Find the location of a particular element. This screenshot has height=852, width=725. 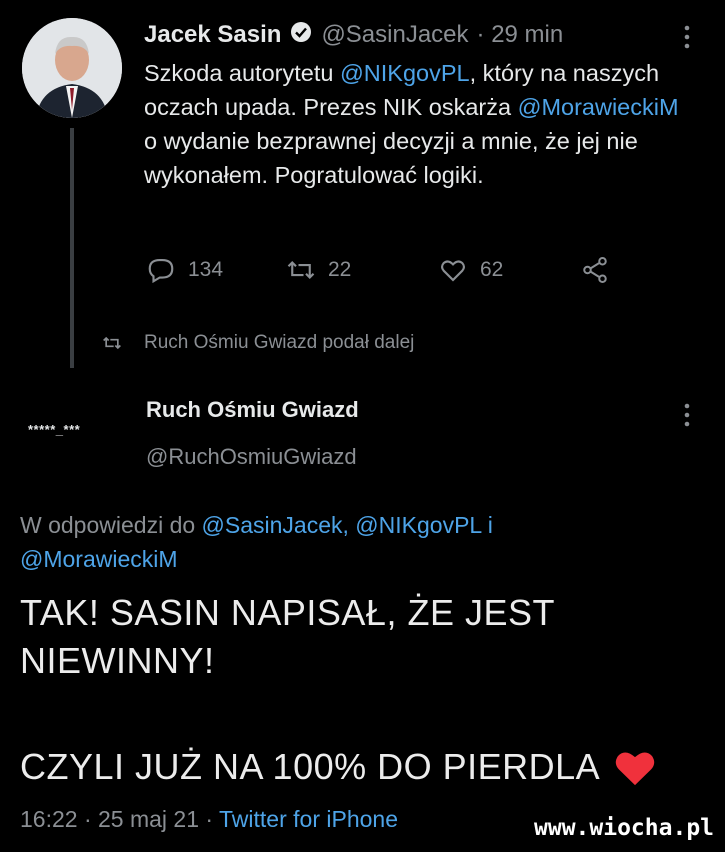

retweet-count: 22 is located at coordinates (340, 269).